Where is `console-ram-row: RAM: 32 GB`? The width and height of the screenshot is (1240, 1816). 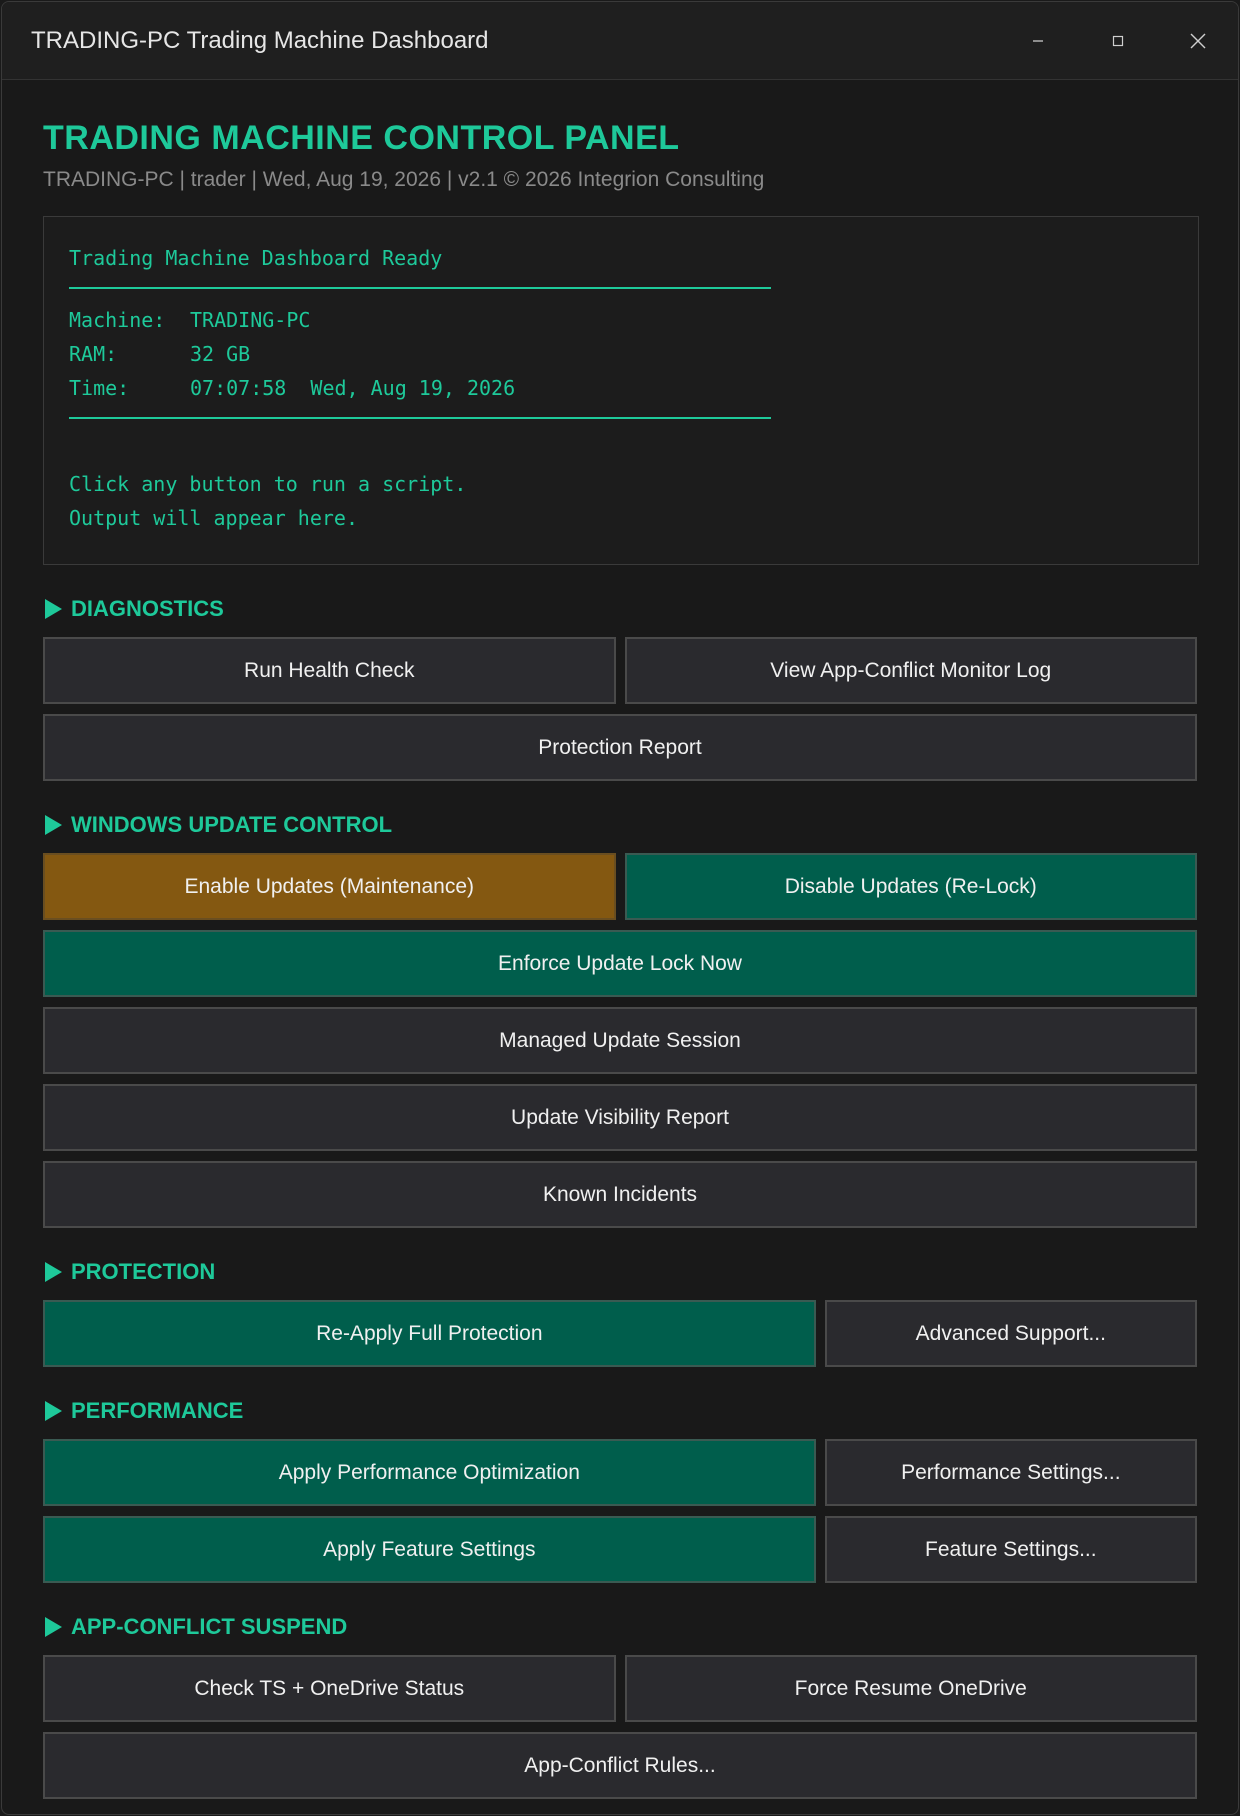 console-ram-row: RAM: 32 GB is located at coordinates (621, 354).